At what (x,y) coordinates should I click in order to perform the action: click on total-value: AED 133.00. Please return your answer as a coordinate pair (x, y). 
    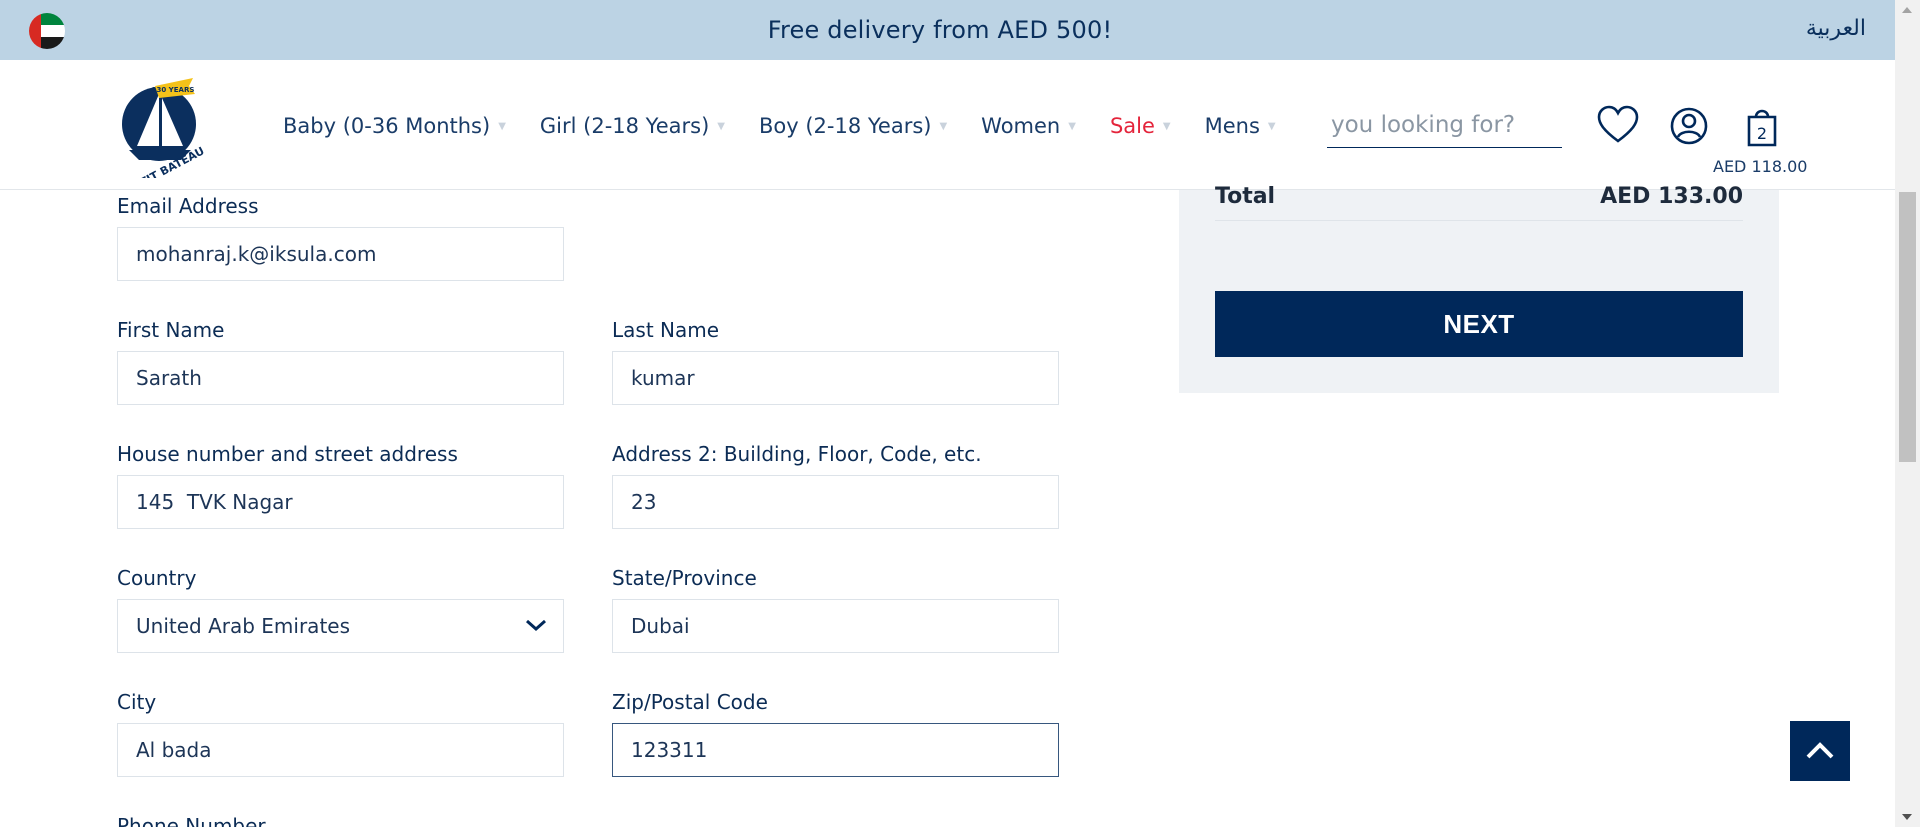
    Looking at the image, I should click on (1671, 196).